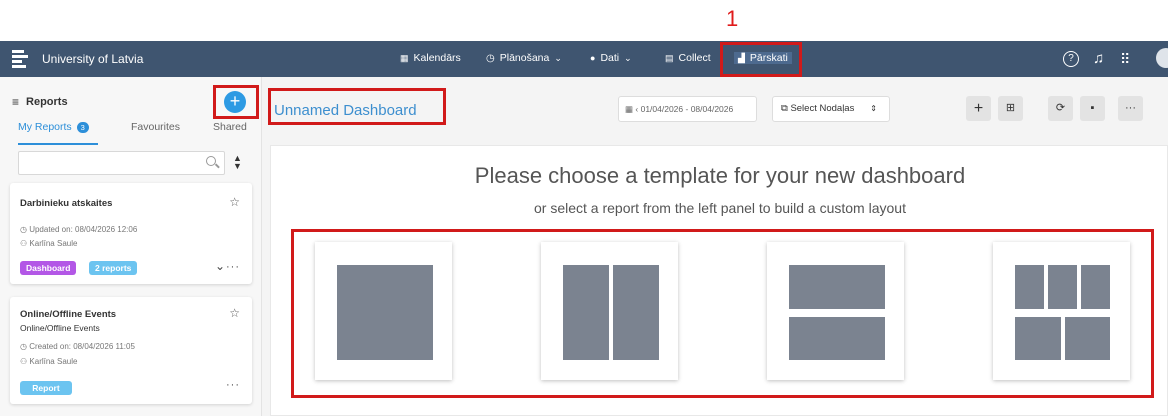 This screenshot has width=1168, height=416. I want to click on bell-icon: ♫, so click(1098, 59).